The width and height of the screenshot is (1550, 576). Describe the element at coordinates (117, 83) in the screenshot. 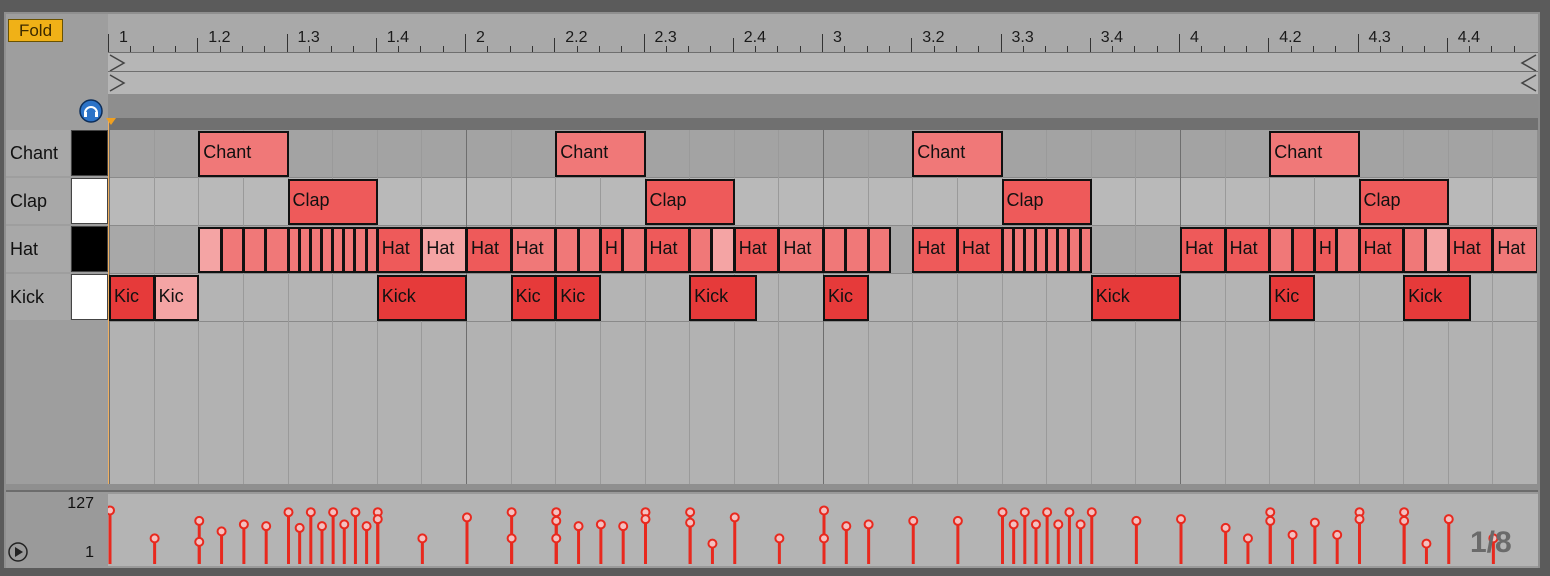

I see `loop-start-marker-bottom` at that location.